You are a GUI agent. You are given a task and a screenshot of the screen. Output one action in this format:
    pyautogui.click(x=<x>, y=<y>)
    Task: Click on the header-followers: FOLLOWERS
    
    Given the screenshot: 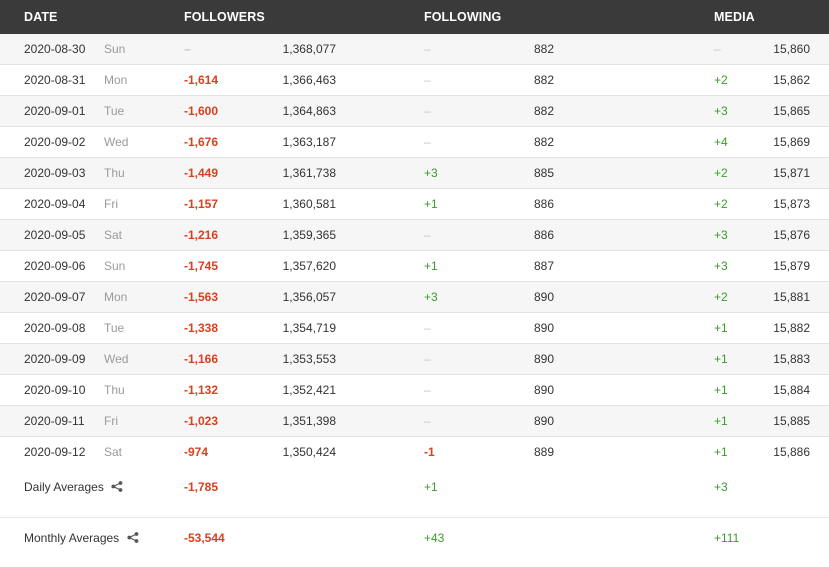 What is the action you would take?
    pyautogui.click(x=224, y=17)
    